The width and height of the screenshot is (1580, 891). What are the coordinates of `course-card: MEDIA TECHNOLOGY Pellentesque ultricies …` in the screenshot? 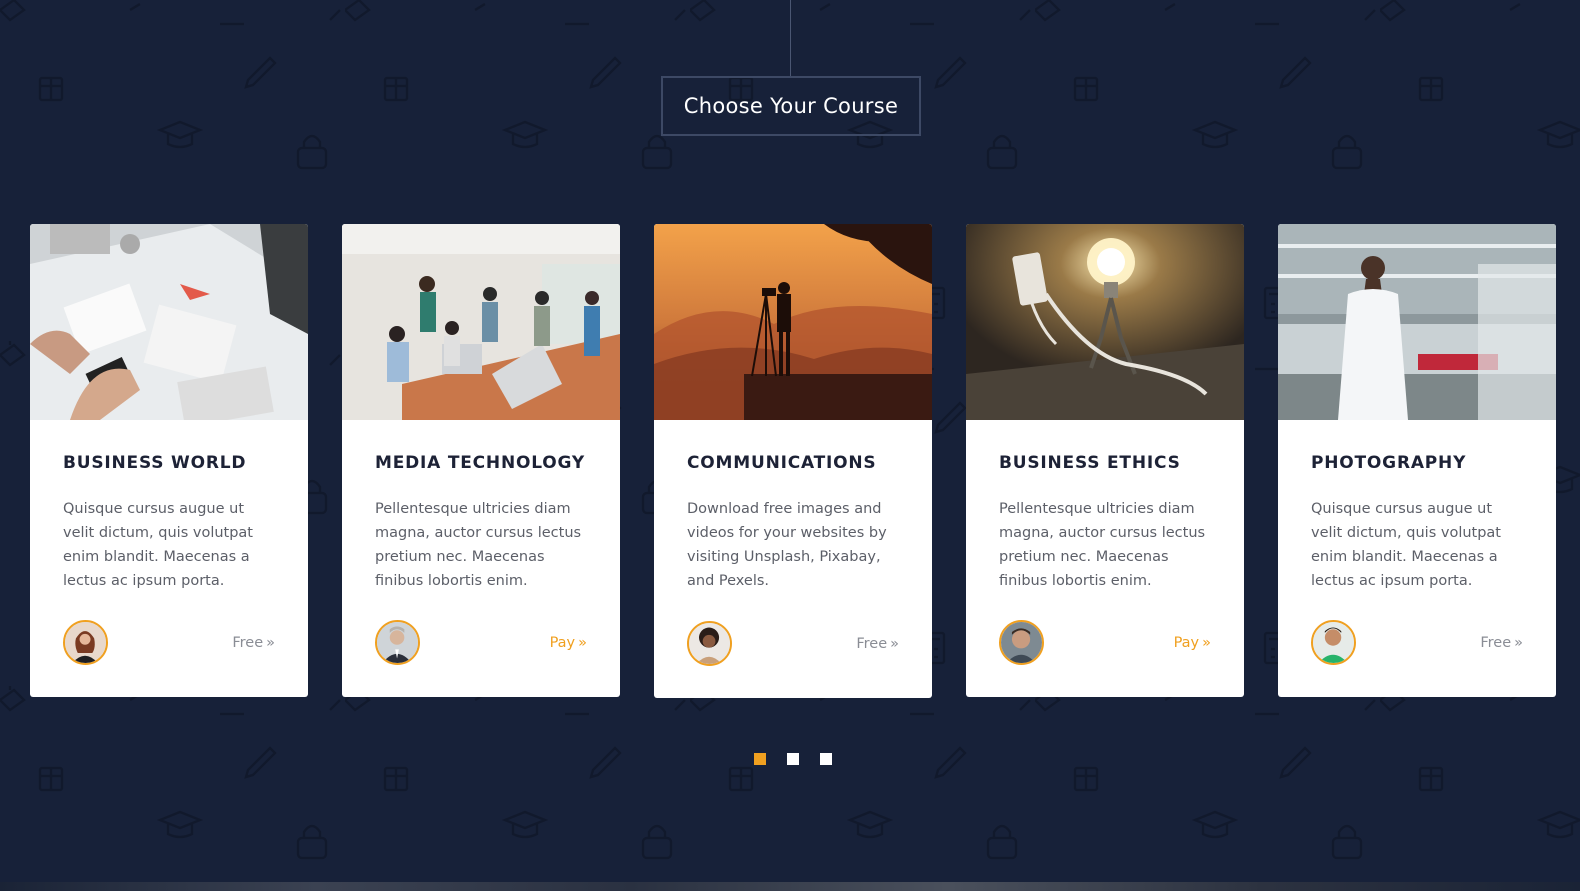 It's located at (481, 460).